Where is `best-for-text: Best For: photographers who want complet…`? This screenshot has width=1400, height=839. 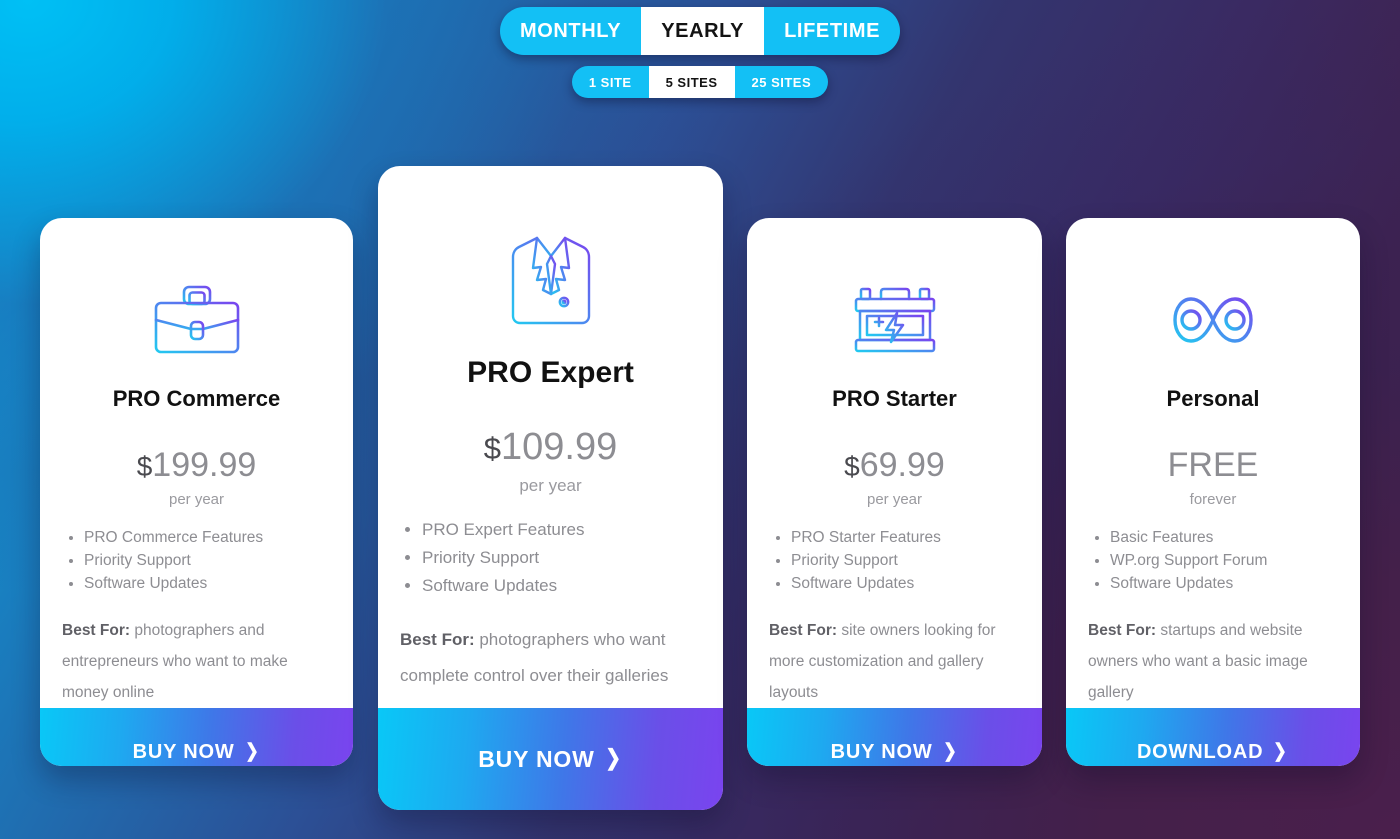
best-for-text: Best For: photographers who want complet… is located at coordinates (550, 658).